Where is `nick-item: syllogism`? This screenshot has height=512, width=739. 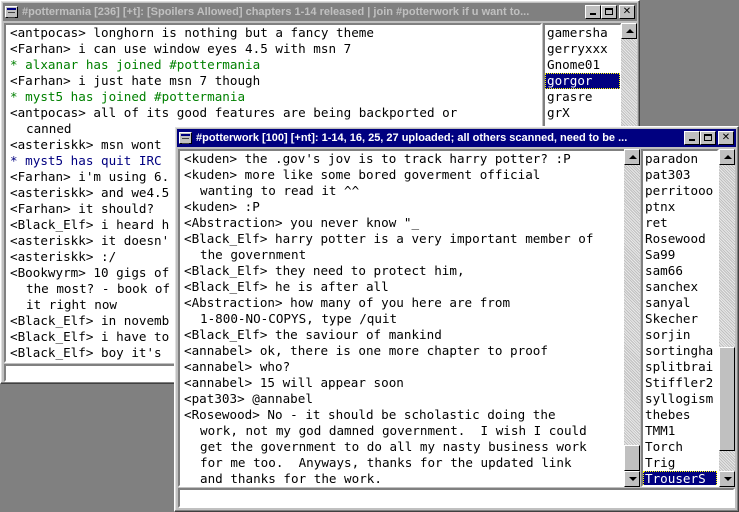 nick-item: syllogism is located at coordinates (680, 399).